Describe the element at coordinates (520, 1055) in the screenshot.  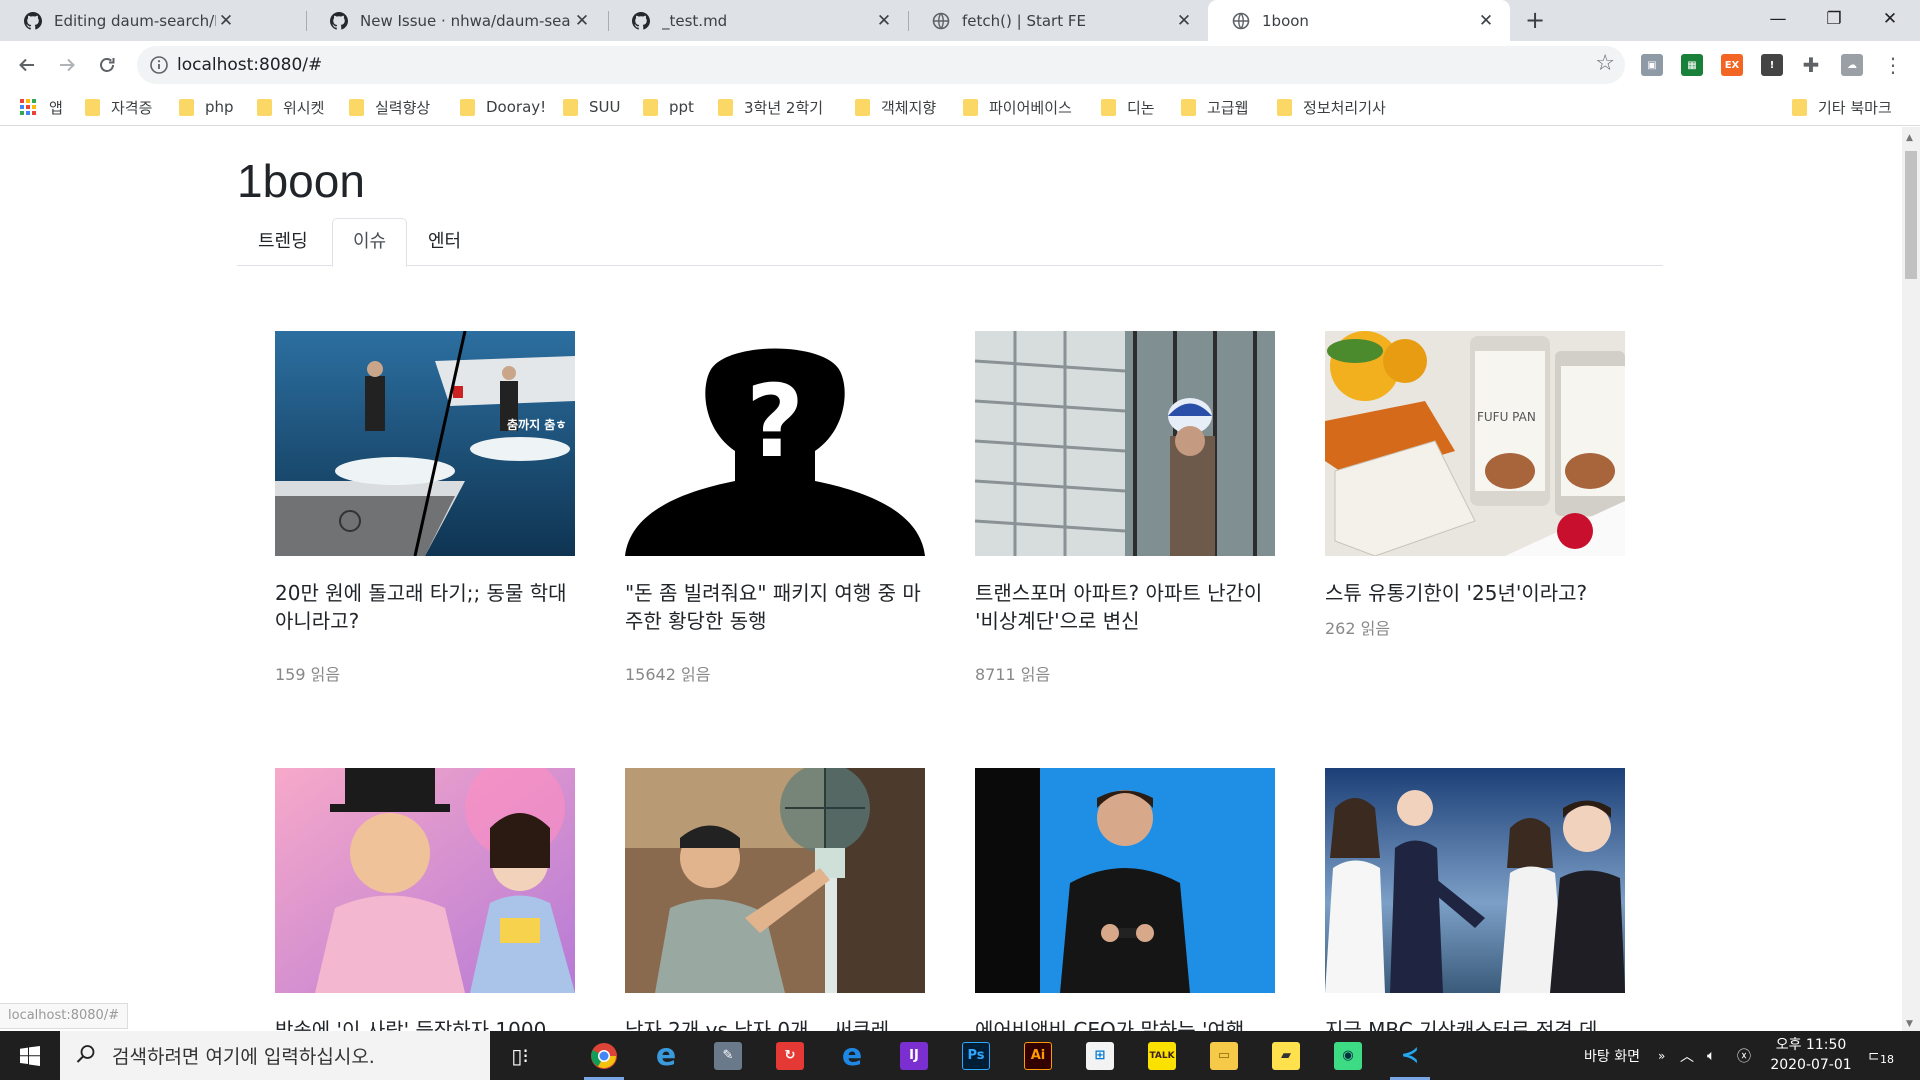
I see `task-view-icon: ▯⁝` at that location.